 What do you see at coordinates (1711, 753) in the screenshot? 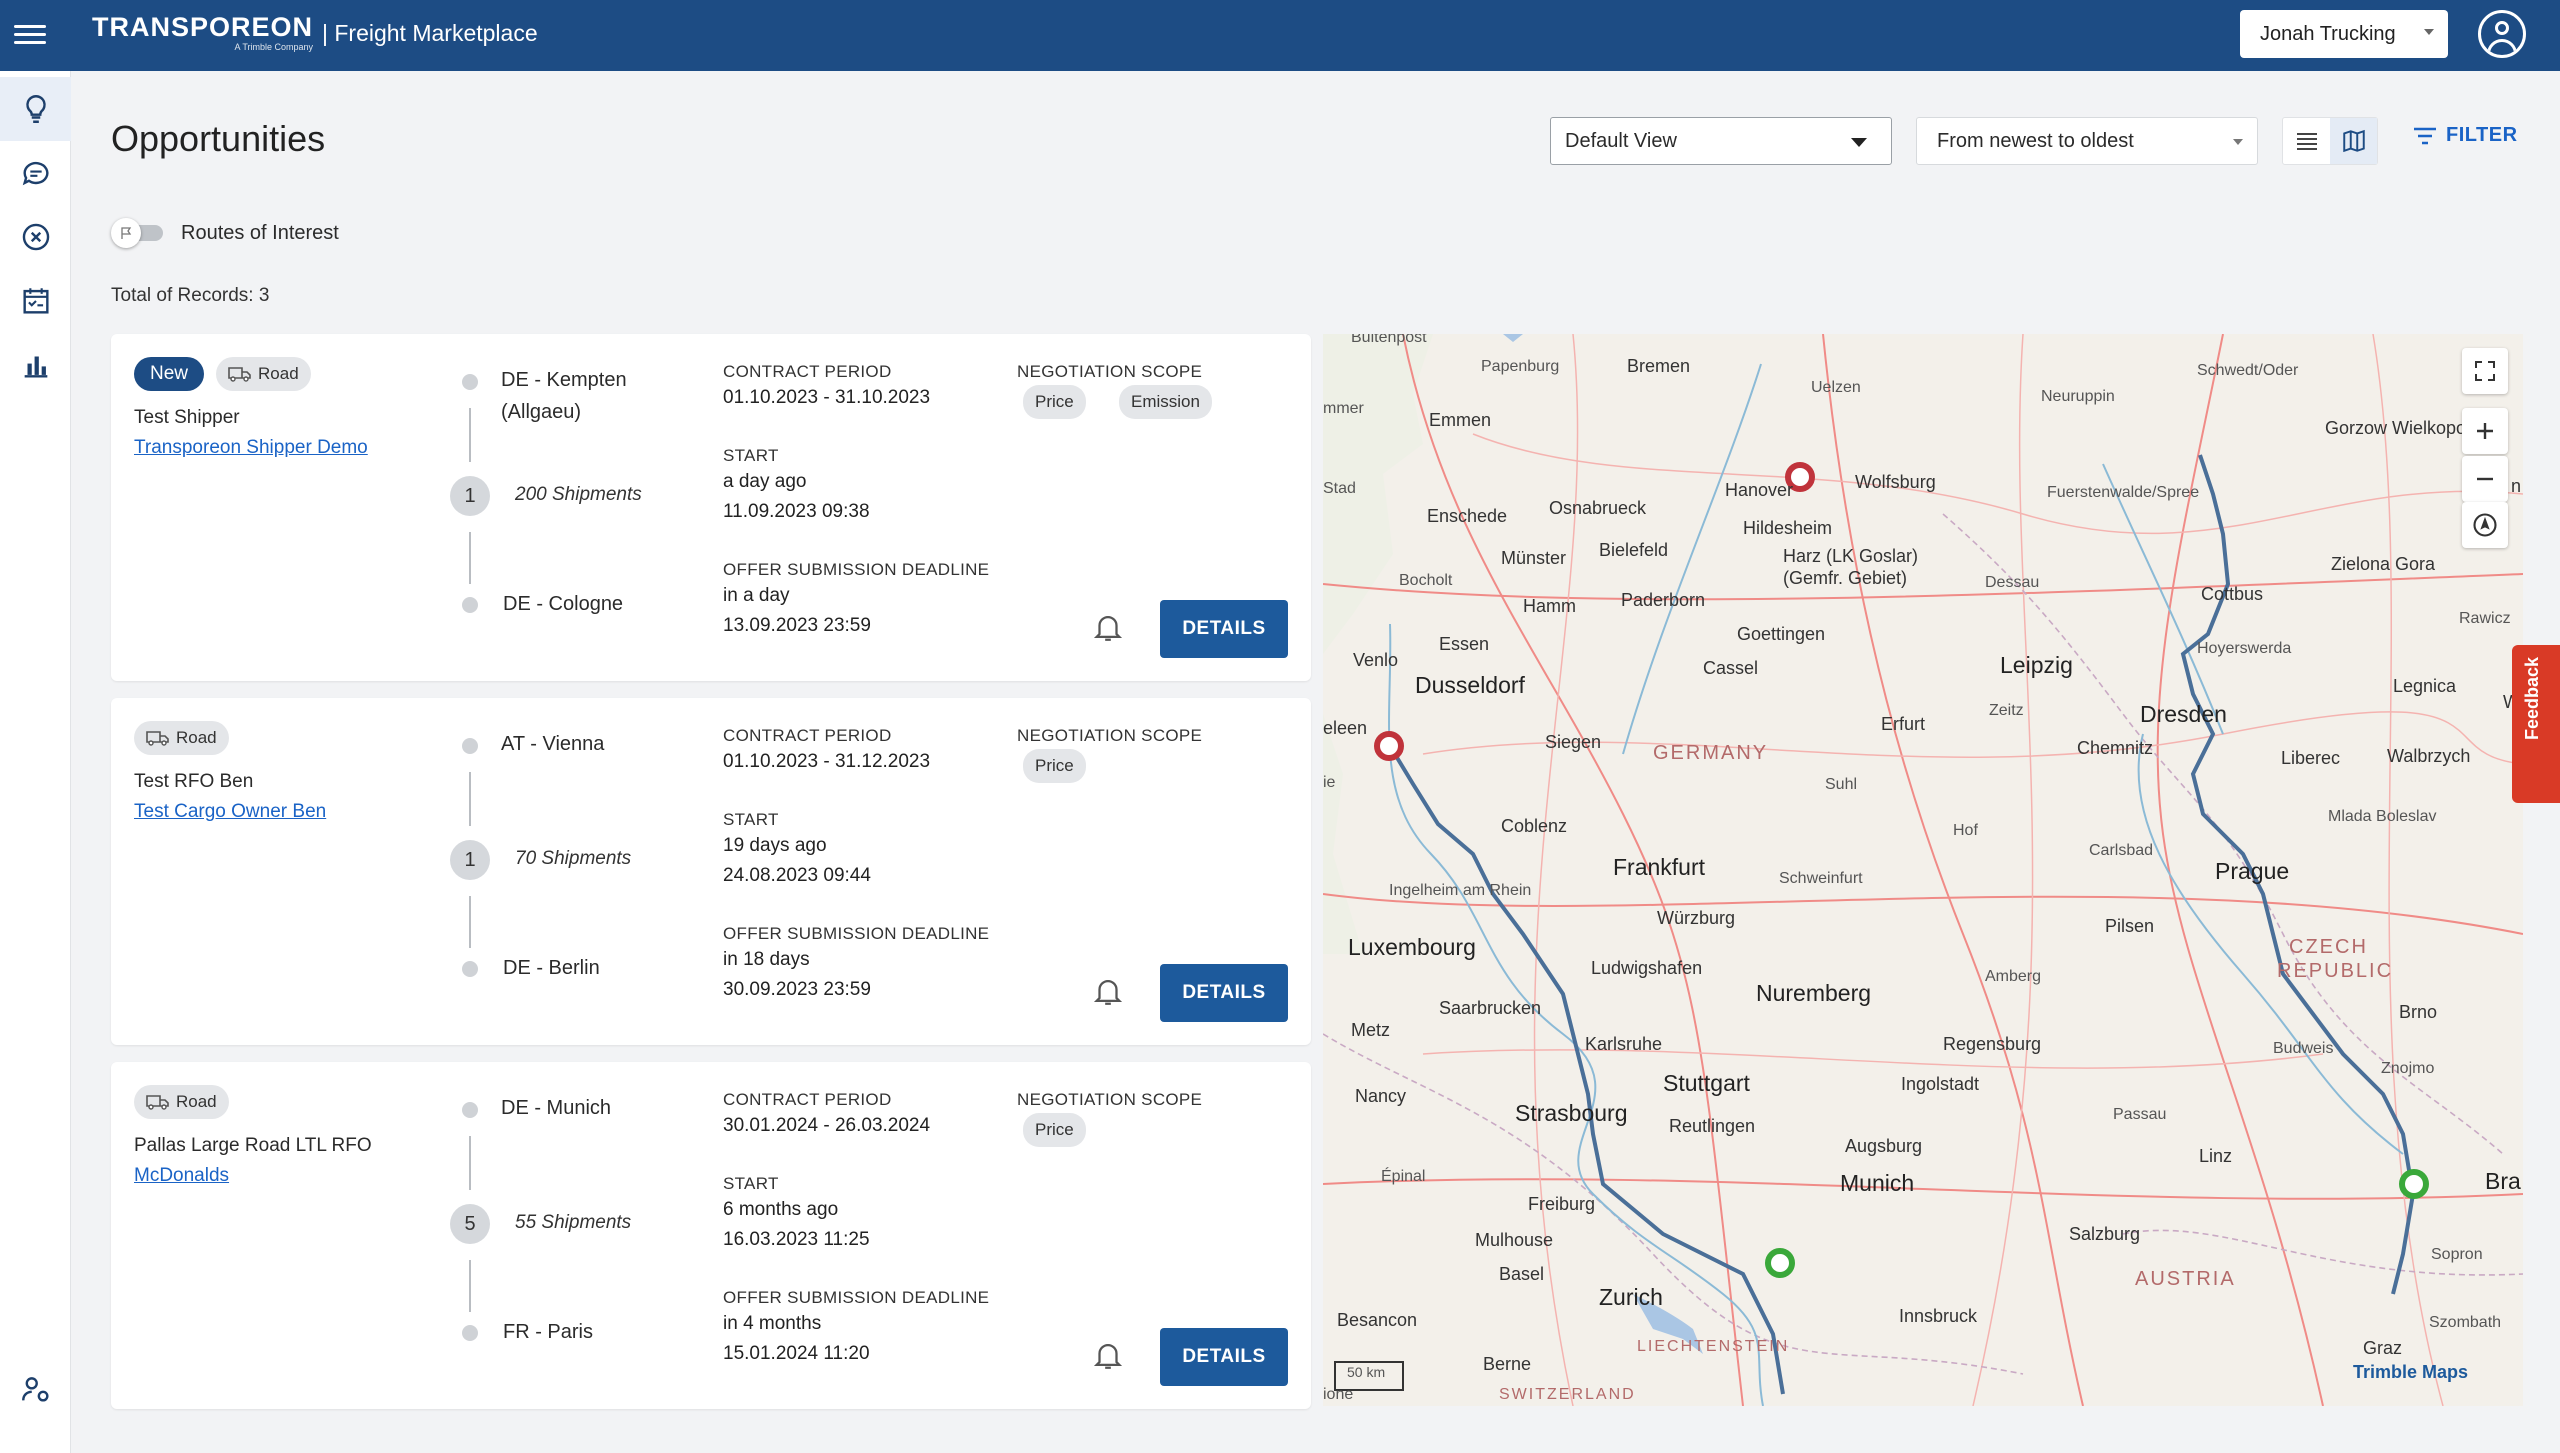
I see `map-label: GERMANY` at bounding box center [1711, 753].